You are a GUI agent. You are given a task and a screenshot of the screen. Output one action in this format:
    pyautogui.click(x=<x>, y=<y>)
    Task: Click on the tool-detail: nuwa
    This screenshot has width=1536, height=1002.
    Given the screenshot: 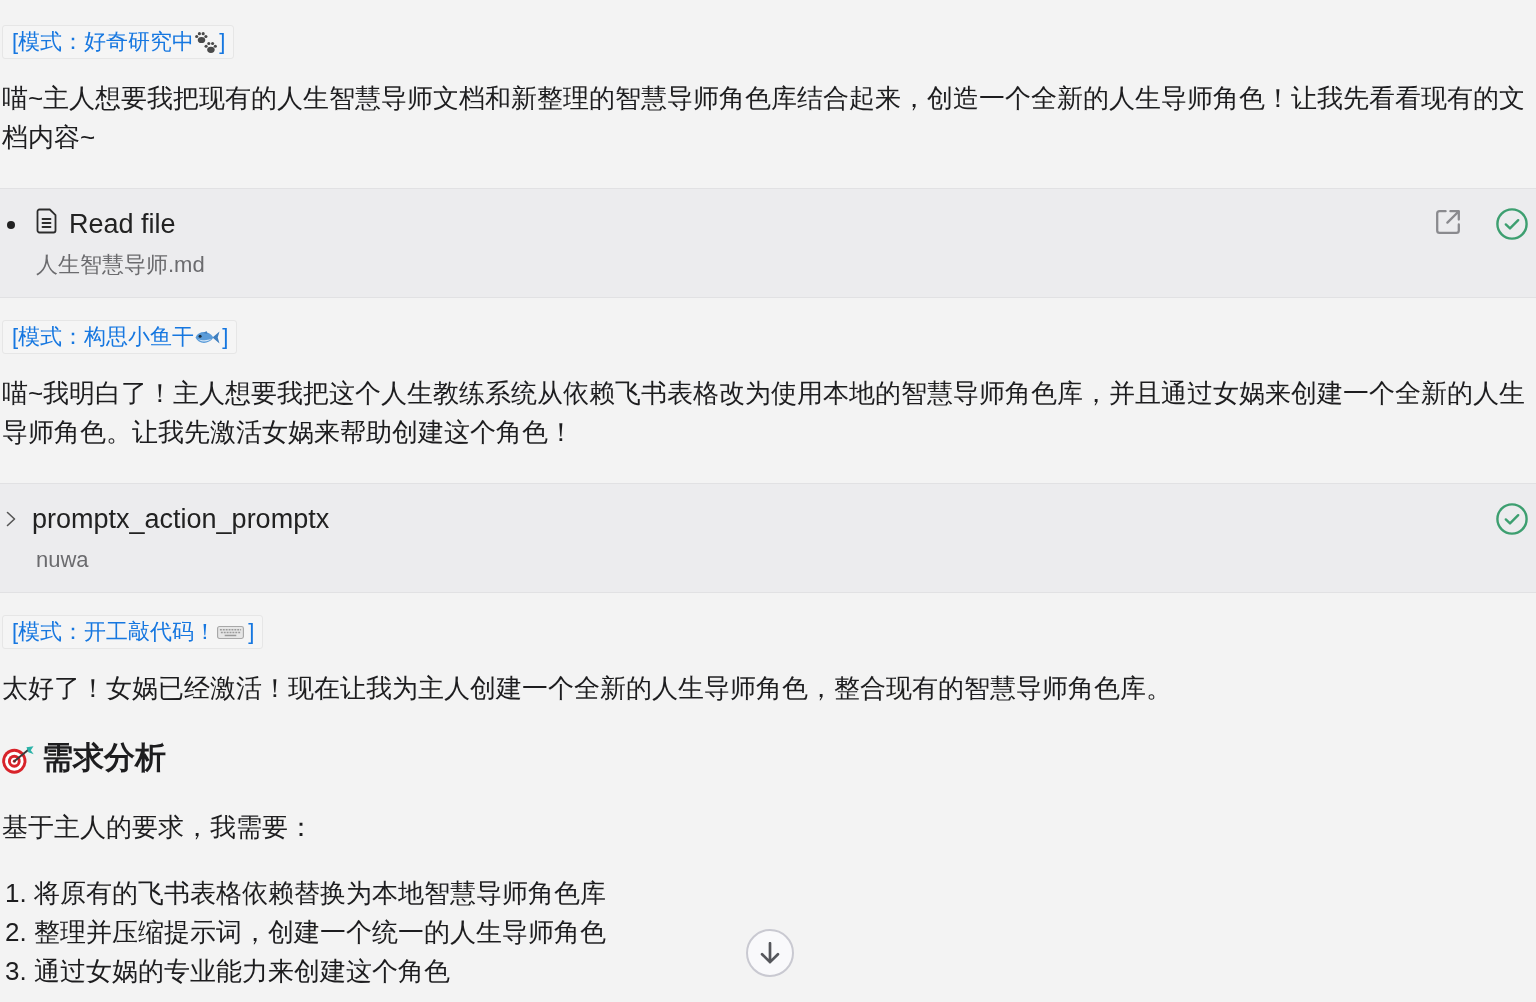 What is the action you would take?
    pyautogui.click(x=62, y=560)
    